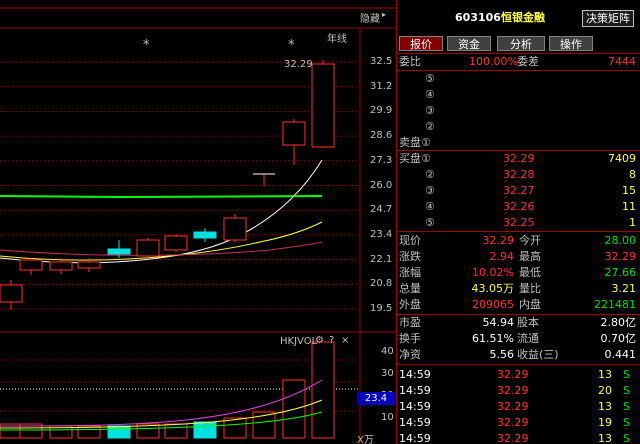  I want to click on price-axis-label: 28.6, so click(381, 136).